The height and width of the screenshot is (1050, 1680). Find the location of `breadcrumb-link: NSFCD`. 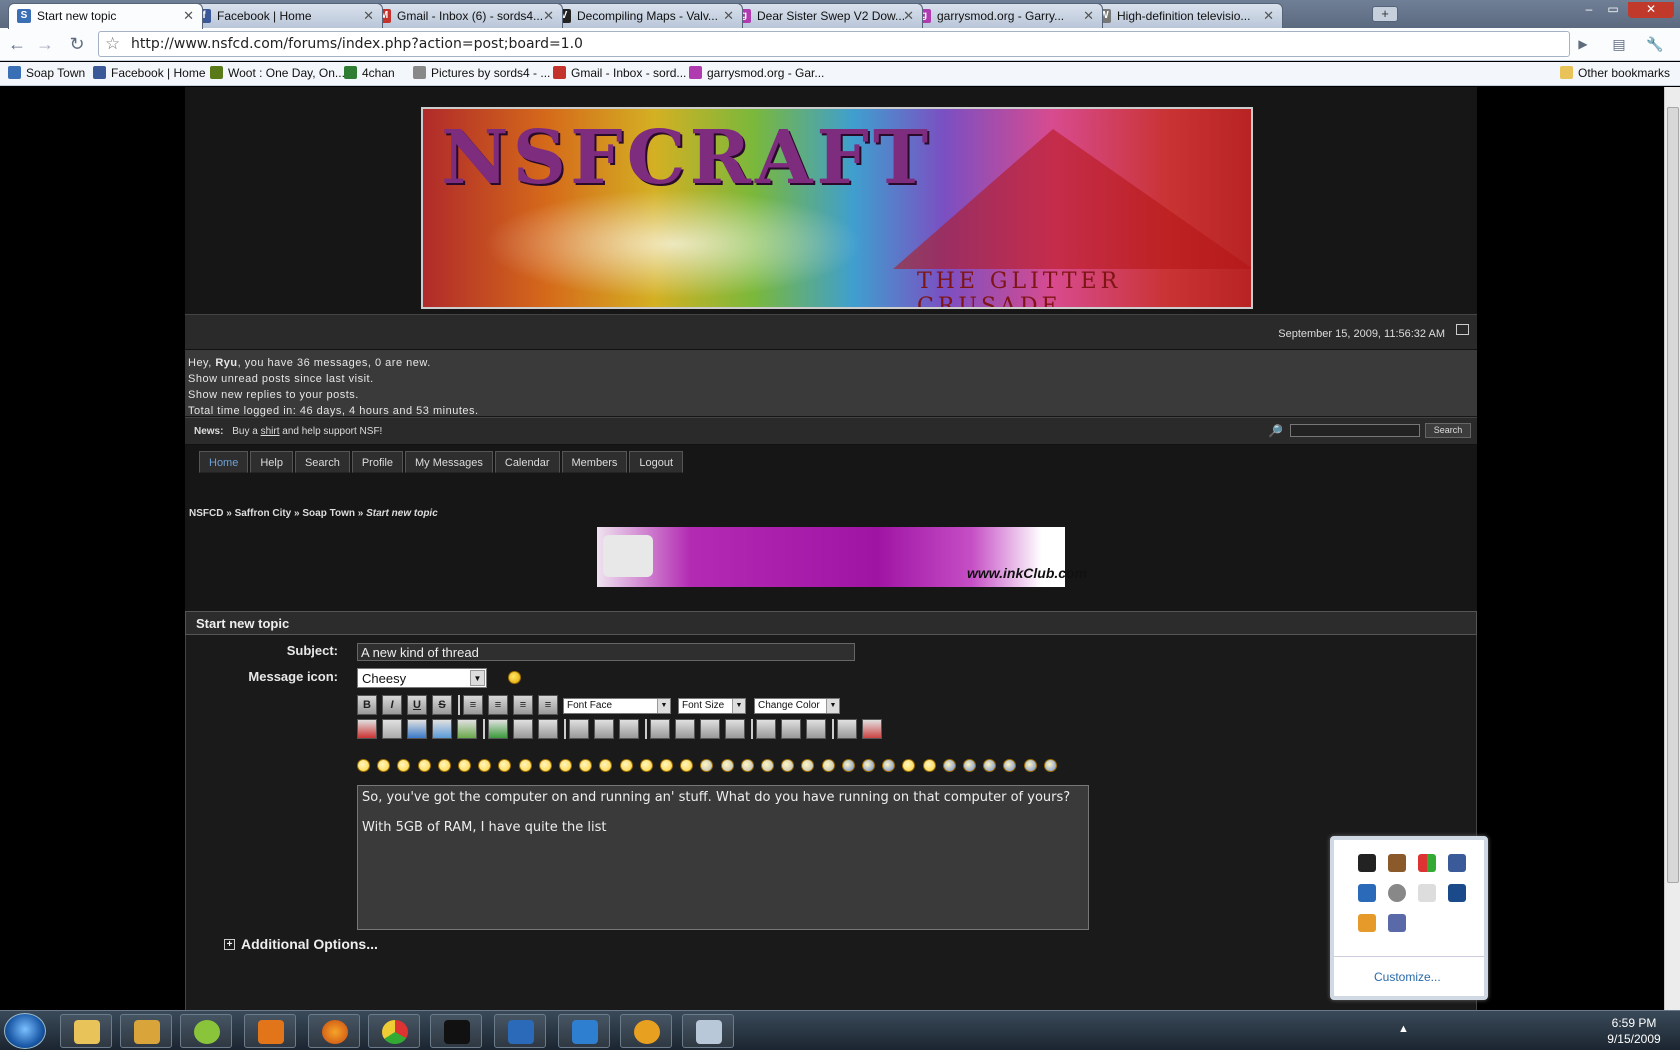

breadcrumb-link: NSFCD is located at coordinates (206, 513).